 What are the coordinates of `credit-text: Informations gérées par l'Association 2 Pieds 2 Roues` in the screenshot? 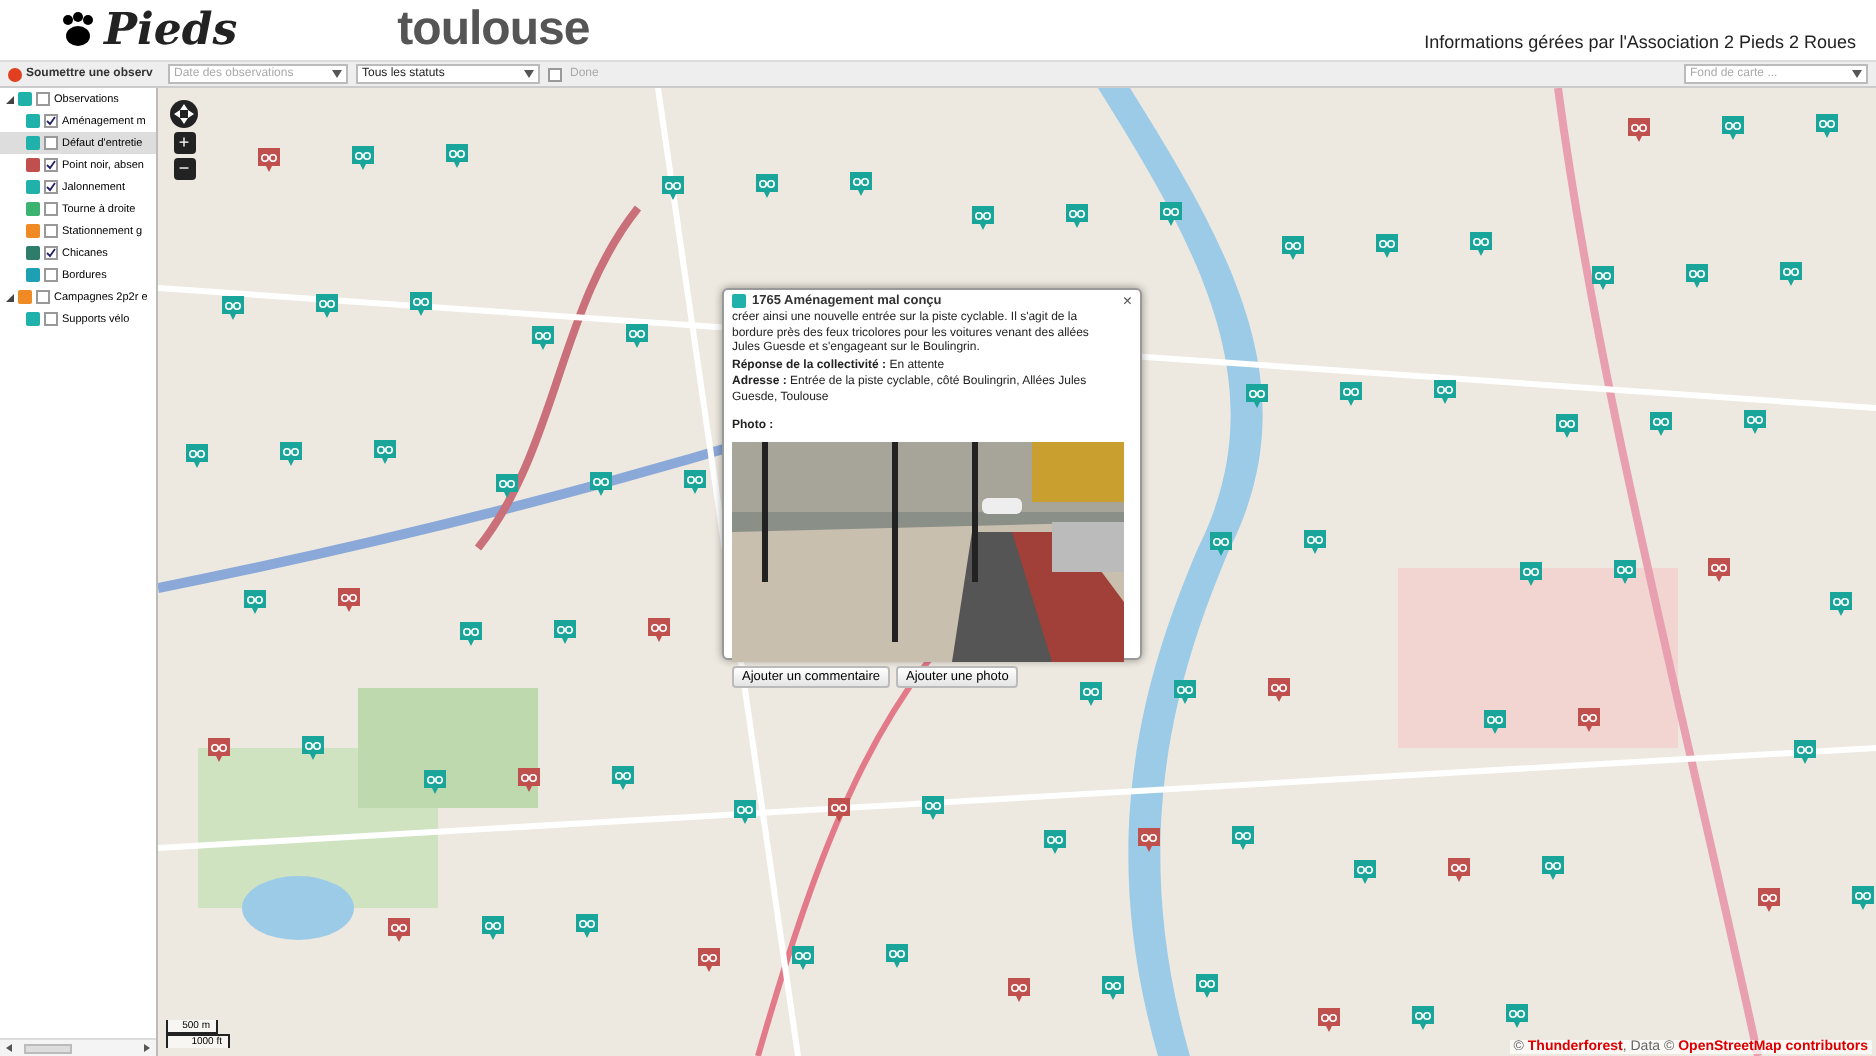 It's located at (1640, 42).